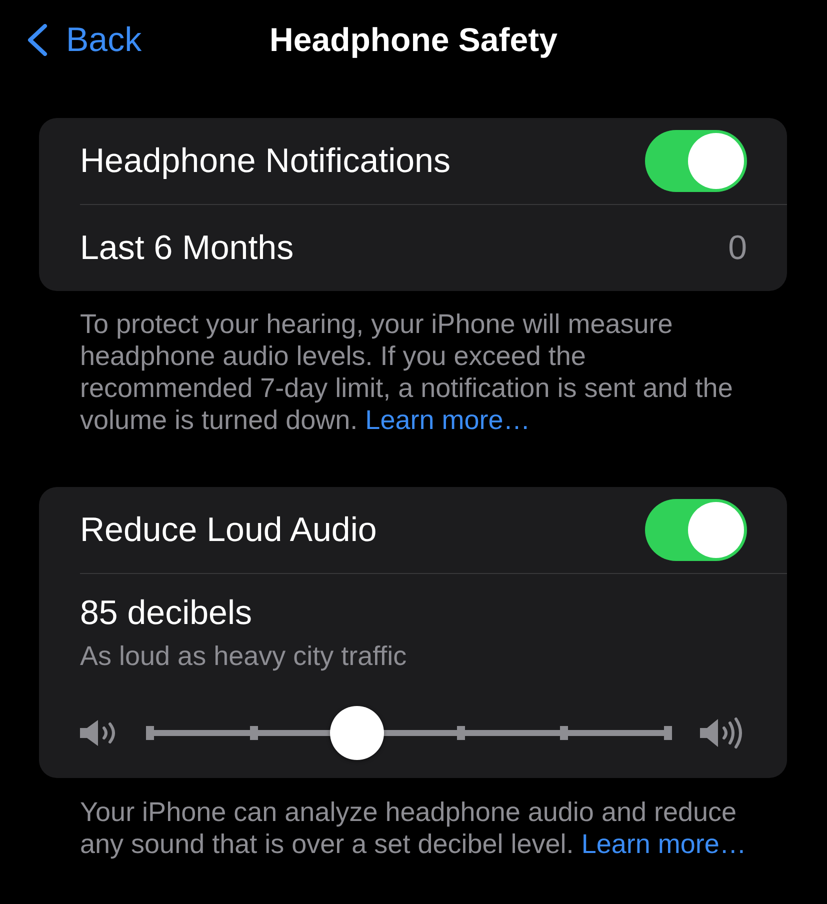 The width and height of the screenshot is (827, 904). Describe the element at coordinates (37, 40) in the screenshot. I see `chevron-left-icon` at that location.